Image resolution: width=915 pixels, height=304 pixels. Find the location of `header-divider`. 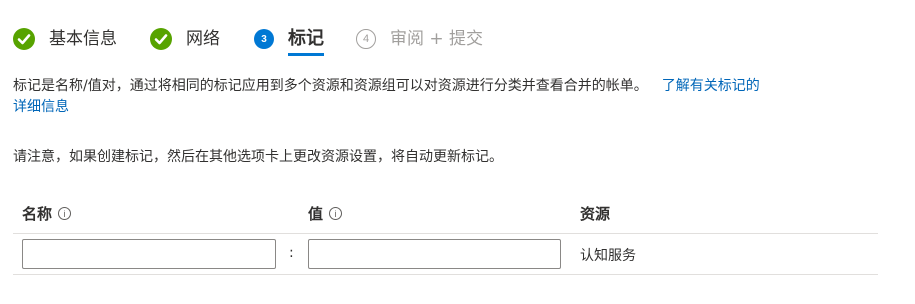

header-divider is located at coordinates (445, 233).